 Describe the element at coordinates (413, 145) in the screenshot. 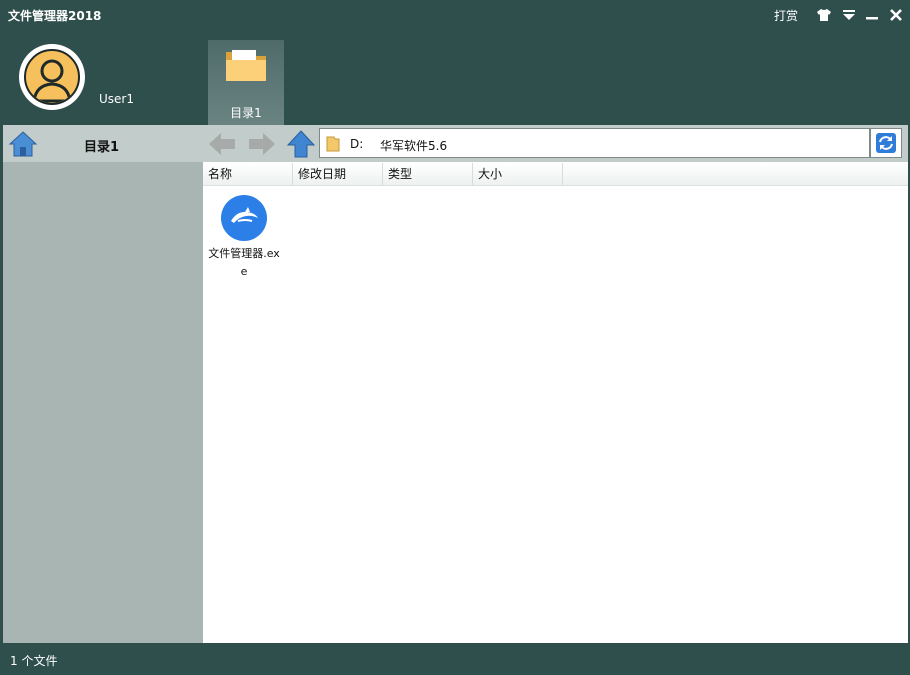

I see `address-path-segment: 华军软件5.6` at that location.